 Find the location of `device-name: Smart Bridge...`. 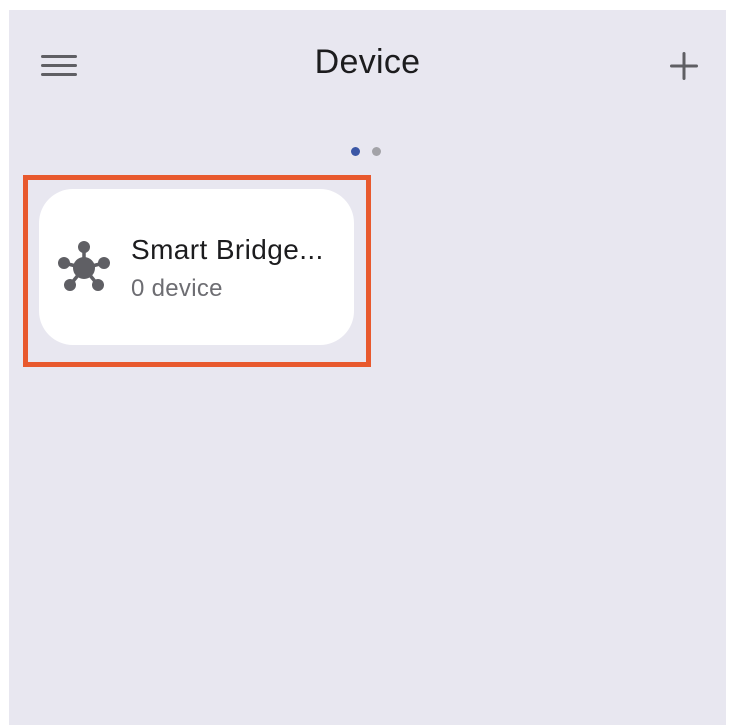

device-name: Smart Bridge... is located at coordinates (227, 249).